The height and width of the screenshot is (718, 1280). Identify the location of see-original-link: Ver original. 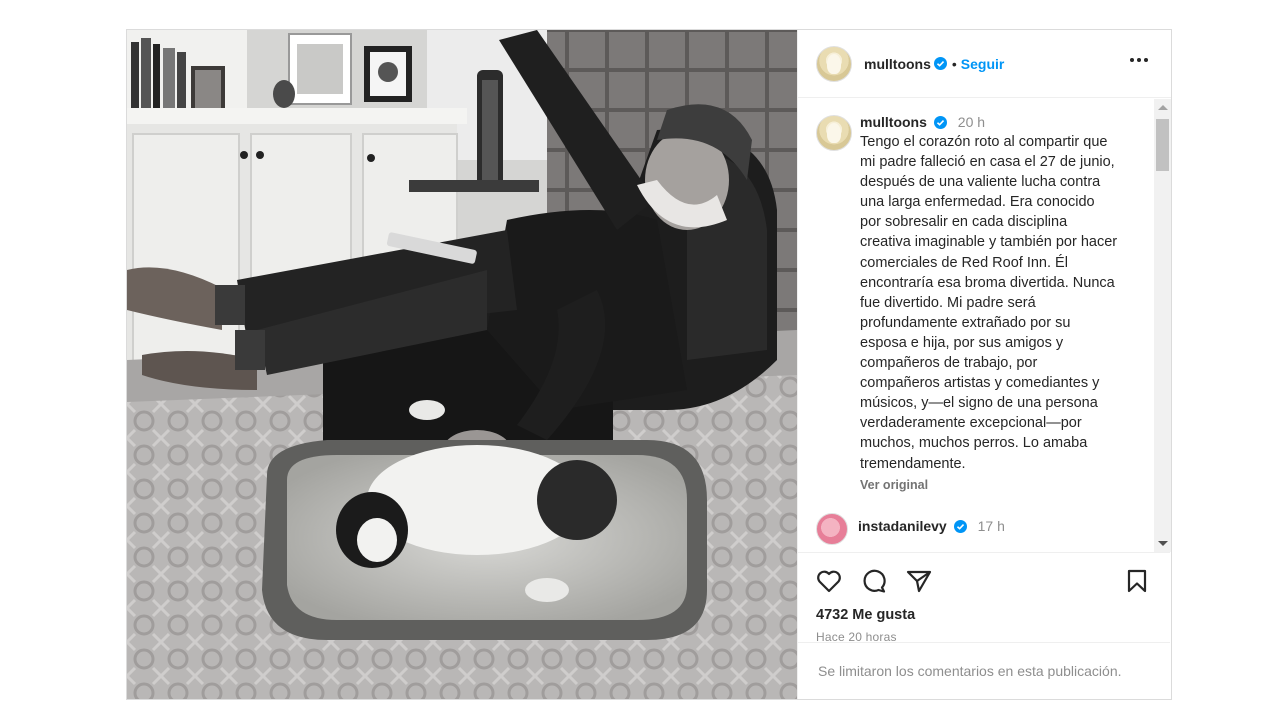
(989, 485).